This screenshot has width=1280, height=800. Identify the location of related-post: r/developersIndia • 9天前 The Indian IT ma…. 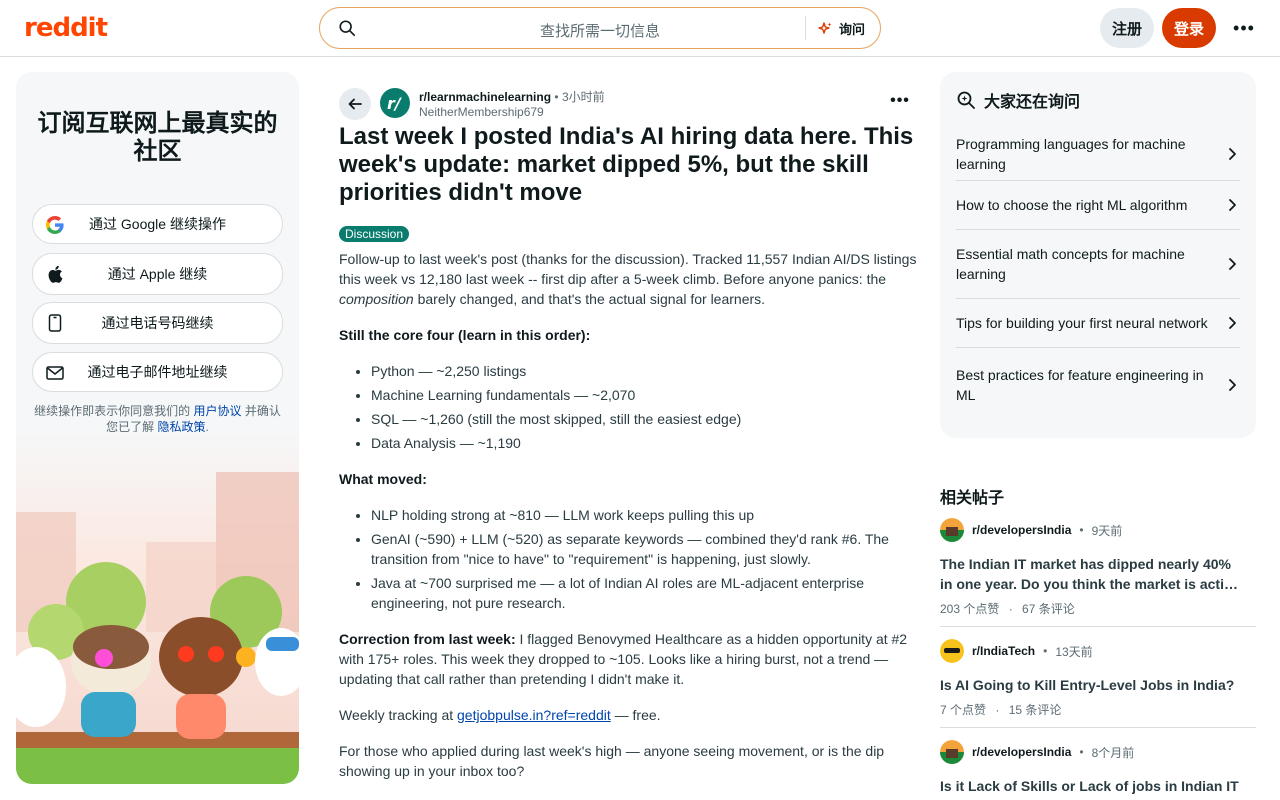
(1098, 567).